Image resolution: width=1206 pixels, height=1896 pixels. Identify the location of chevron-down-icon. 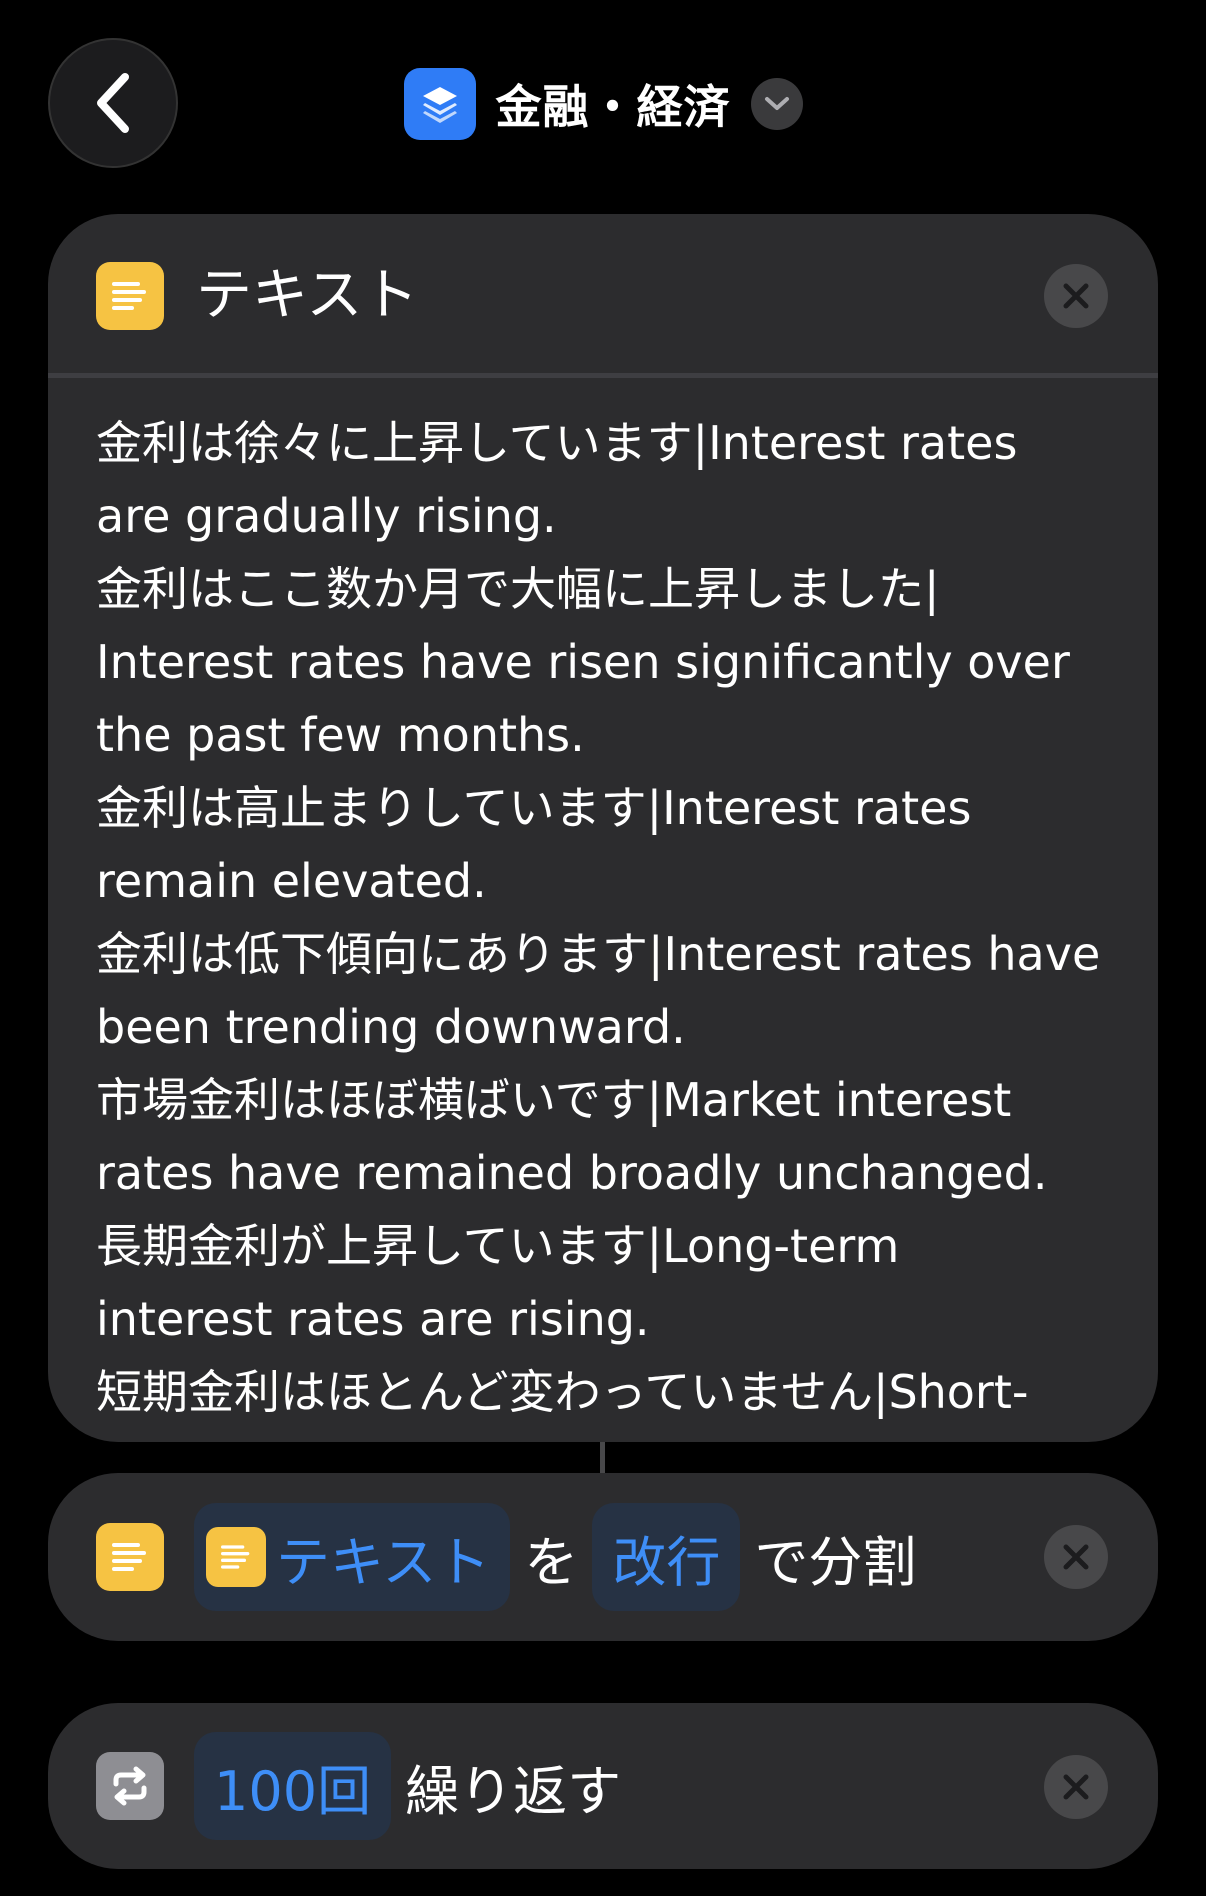
(776, 104).